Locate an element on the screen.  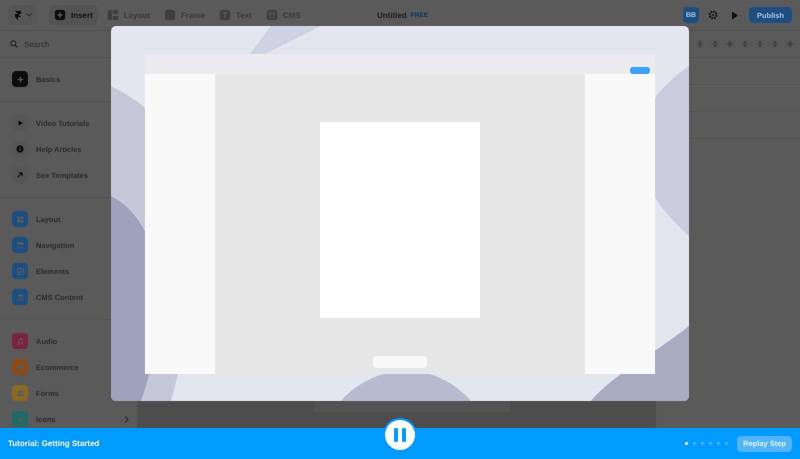
project-title: Untitled is located at coordinates (392, 15).